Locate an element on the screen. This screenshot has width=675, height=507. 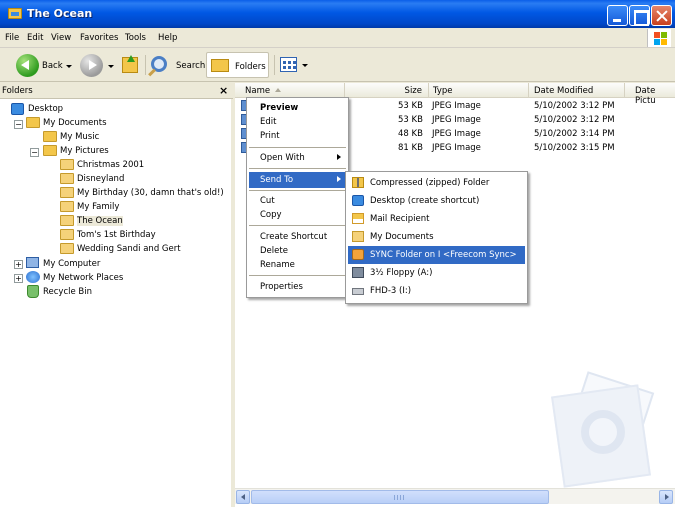
forward-arrow-icon is located at coordinates (91, 65).